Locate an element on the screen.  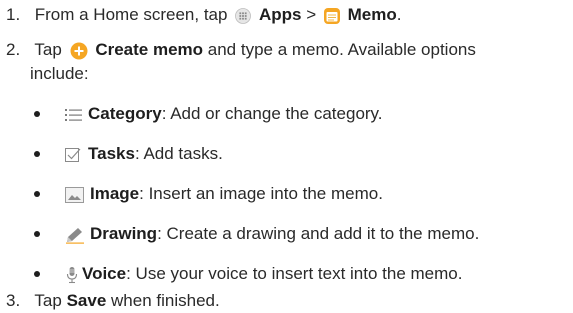
memo-label: Memo is located at coordinates (372, 14).